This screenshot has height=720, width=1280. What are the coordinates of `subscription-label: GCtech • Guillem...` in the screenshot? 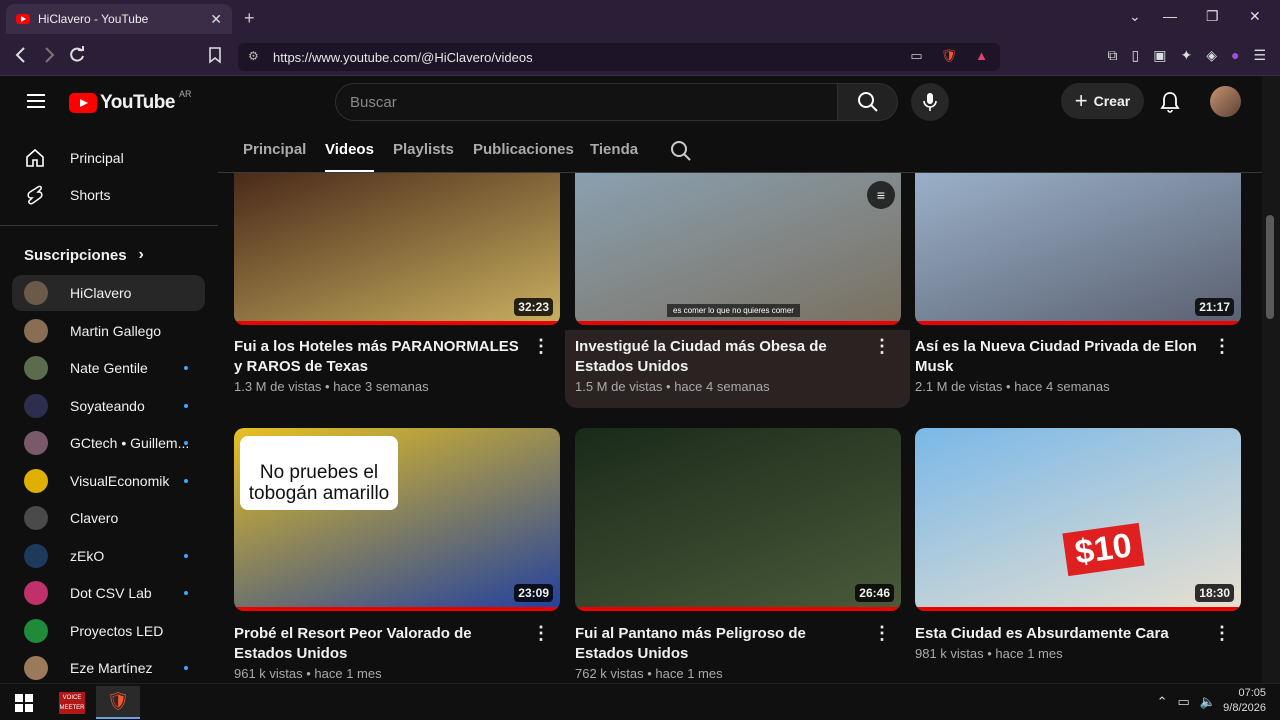 It's located at (130, 443).